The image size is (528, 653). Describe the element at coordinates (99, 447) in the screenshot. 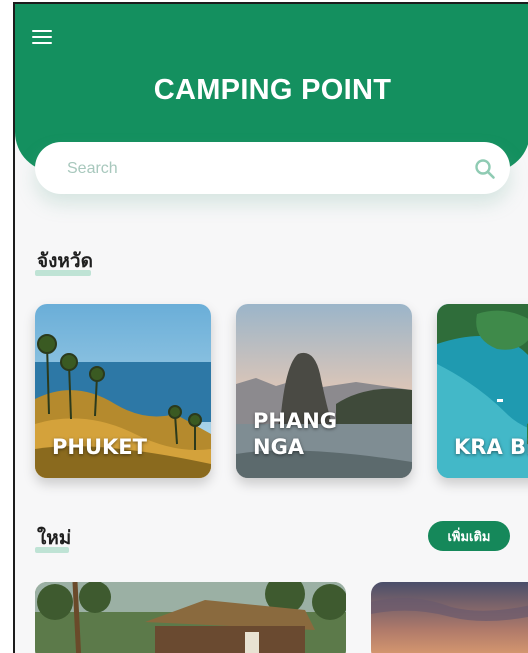

I see `province-label: PHUKET` at that location.